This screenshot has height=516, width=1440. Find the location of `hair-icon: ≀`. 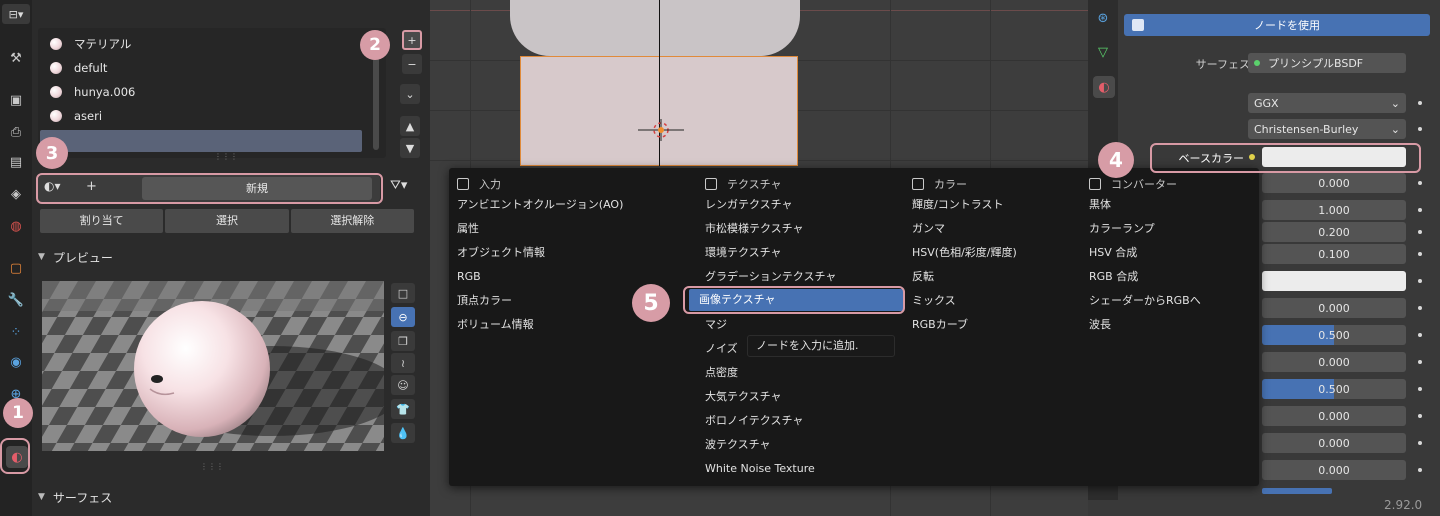

hair-icon: ≀ is located at coordinates (403, 363).